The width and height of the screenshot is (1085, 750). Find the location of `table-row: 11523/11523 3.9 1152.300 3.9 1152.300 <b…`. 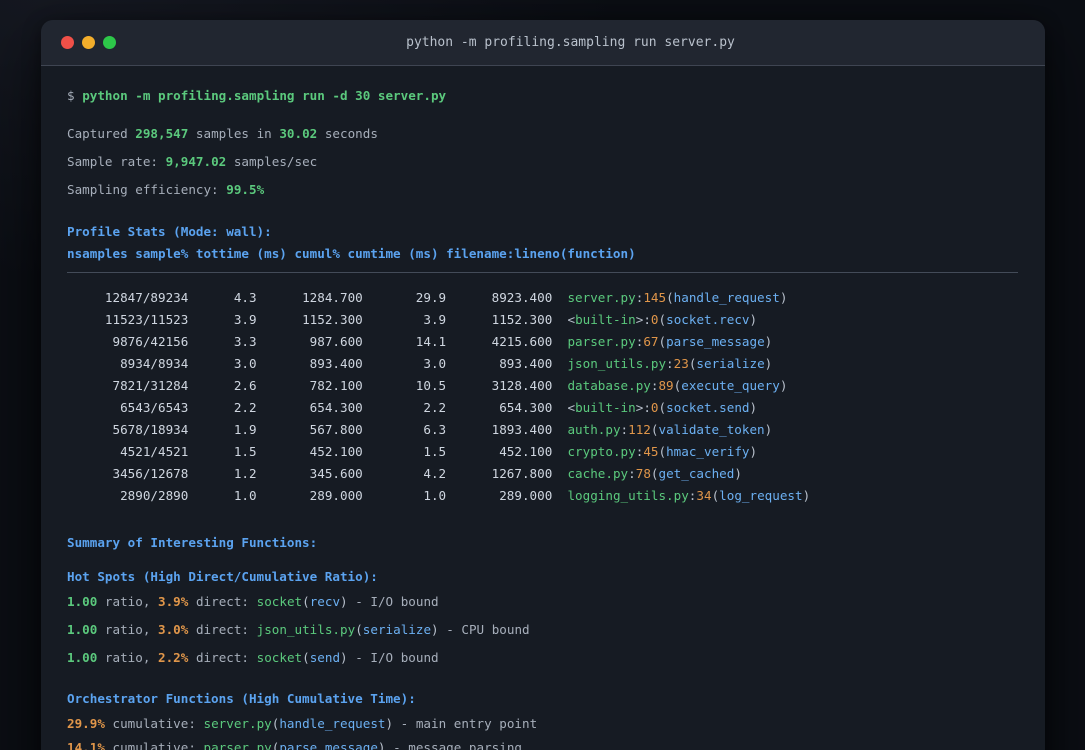

table-row: 11523/11523 3.9 1152.300 3.9 1152.300 <b… is located at coordinates (412, 319).